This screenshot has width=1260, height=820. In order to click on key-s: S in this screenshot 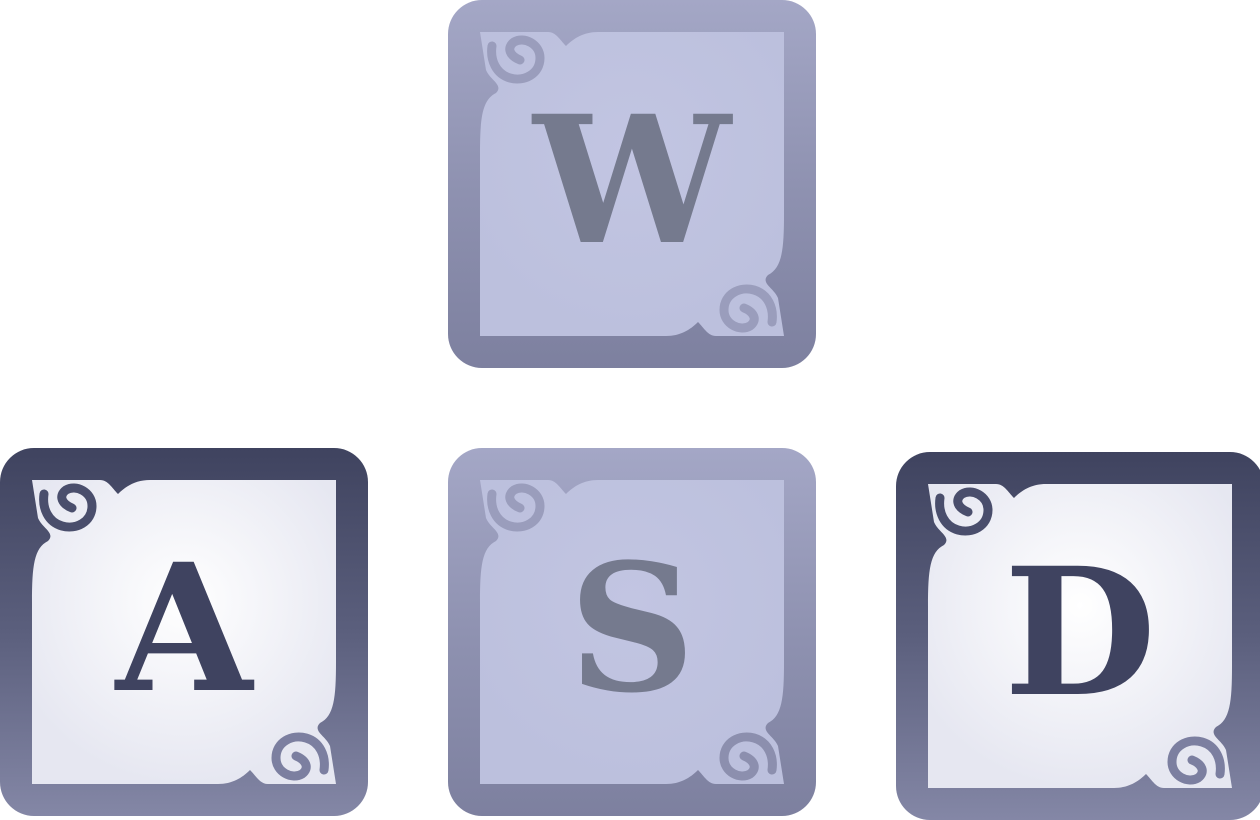, I will do `click(632, 632)`.